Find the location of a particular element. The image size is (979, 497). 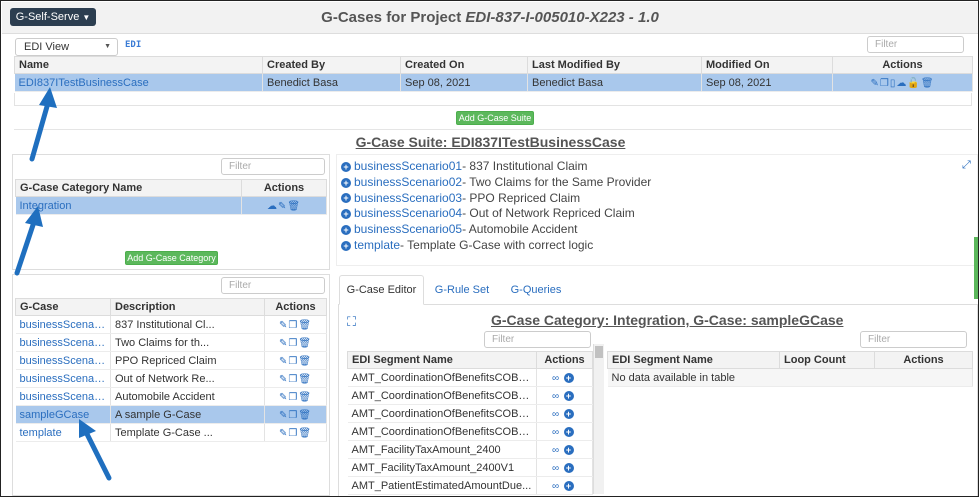

tab-gqueries: G-Queries is located at coordinates (536, 290).